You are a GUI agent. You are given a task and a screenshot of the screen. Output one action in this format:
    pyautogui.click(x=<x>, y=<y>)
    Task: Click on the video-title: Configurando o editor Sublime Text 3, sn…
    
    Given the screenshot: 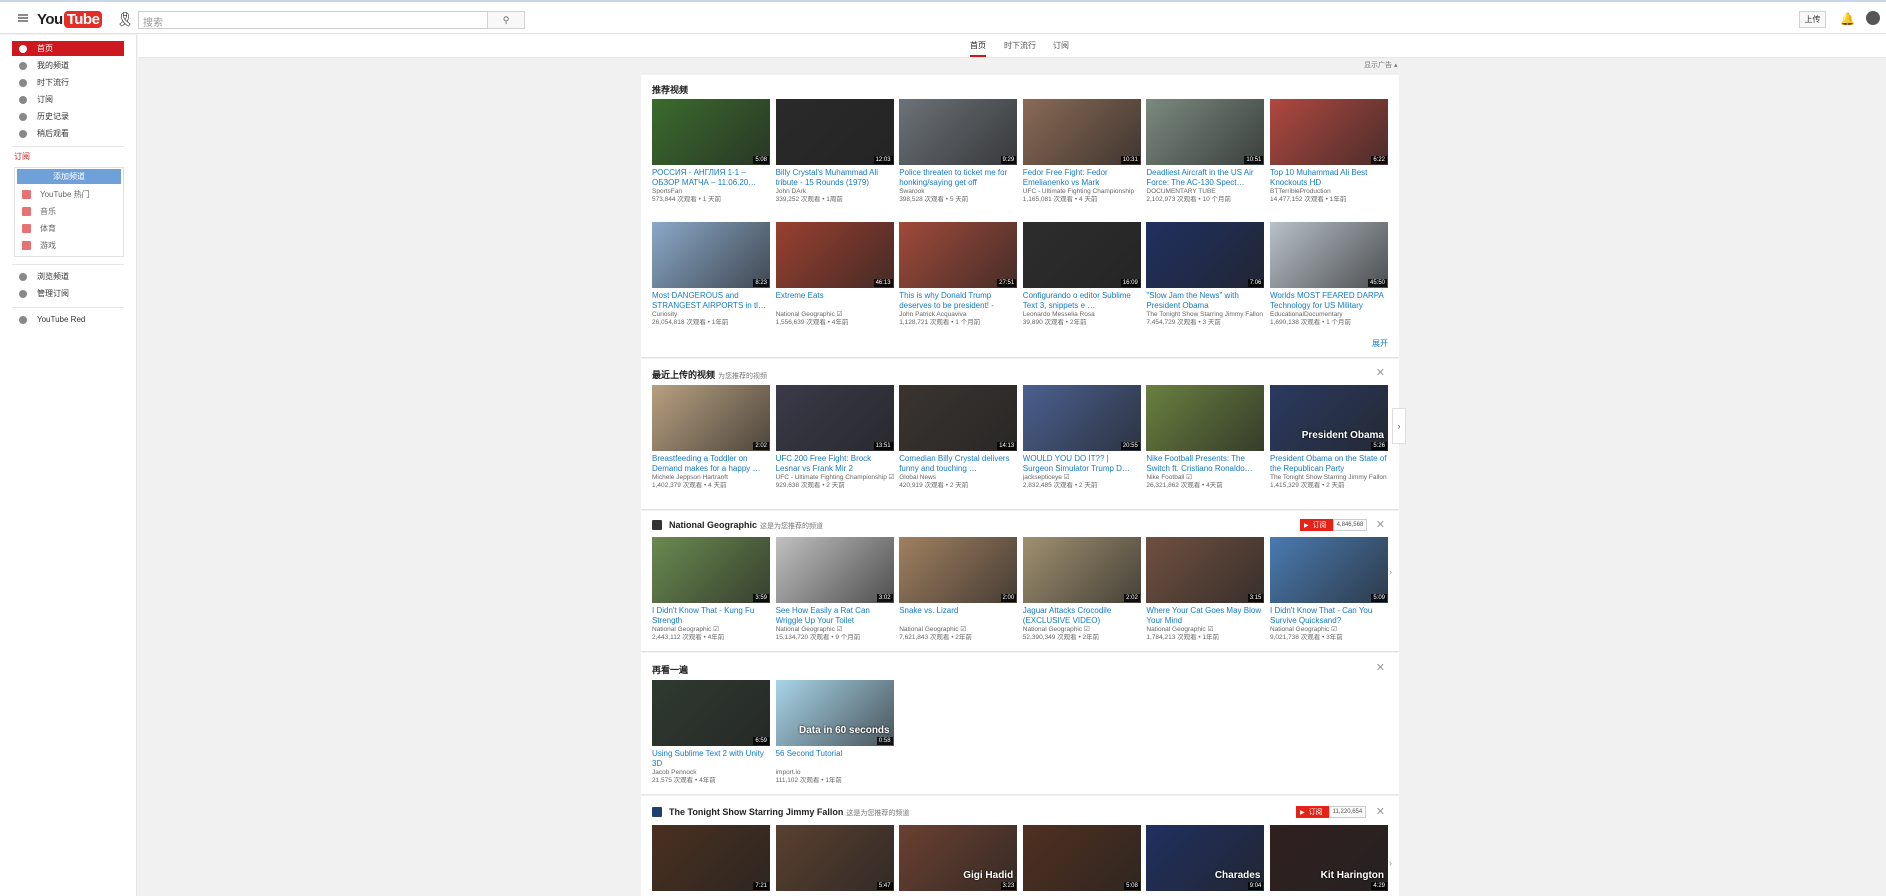 What is the action you would take?
    pyautogui.click(x=1082, y=301)
    